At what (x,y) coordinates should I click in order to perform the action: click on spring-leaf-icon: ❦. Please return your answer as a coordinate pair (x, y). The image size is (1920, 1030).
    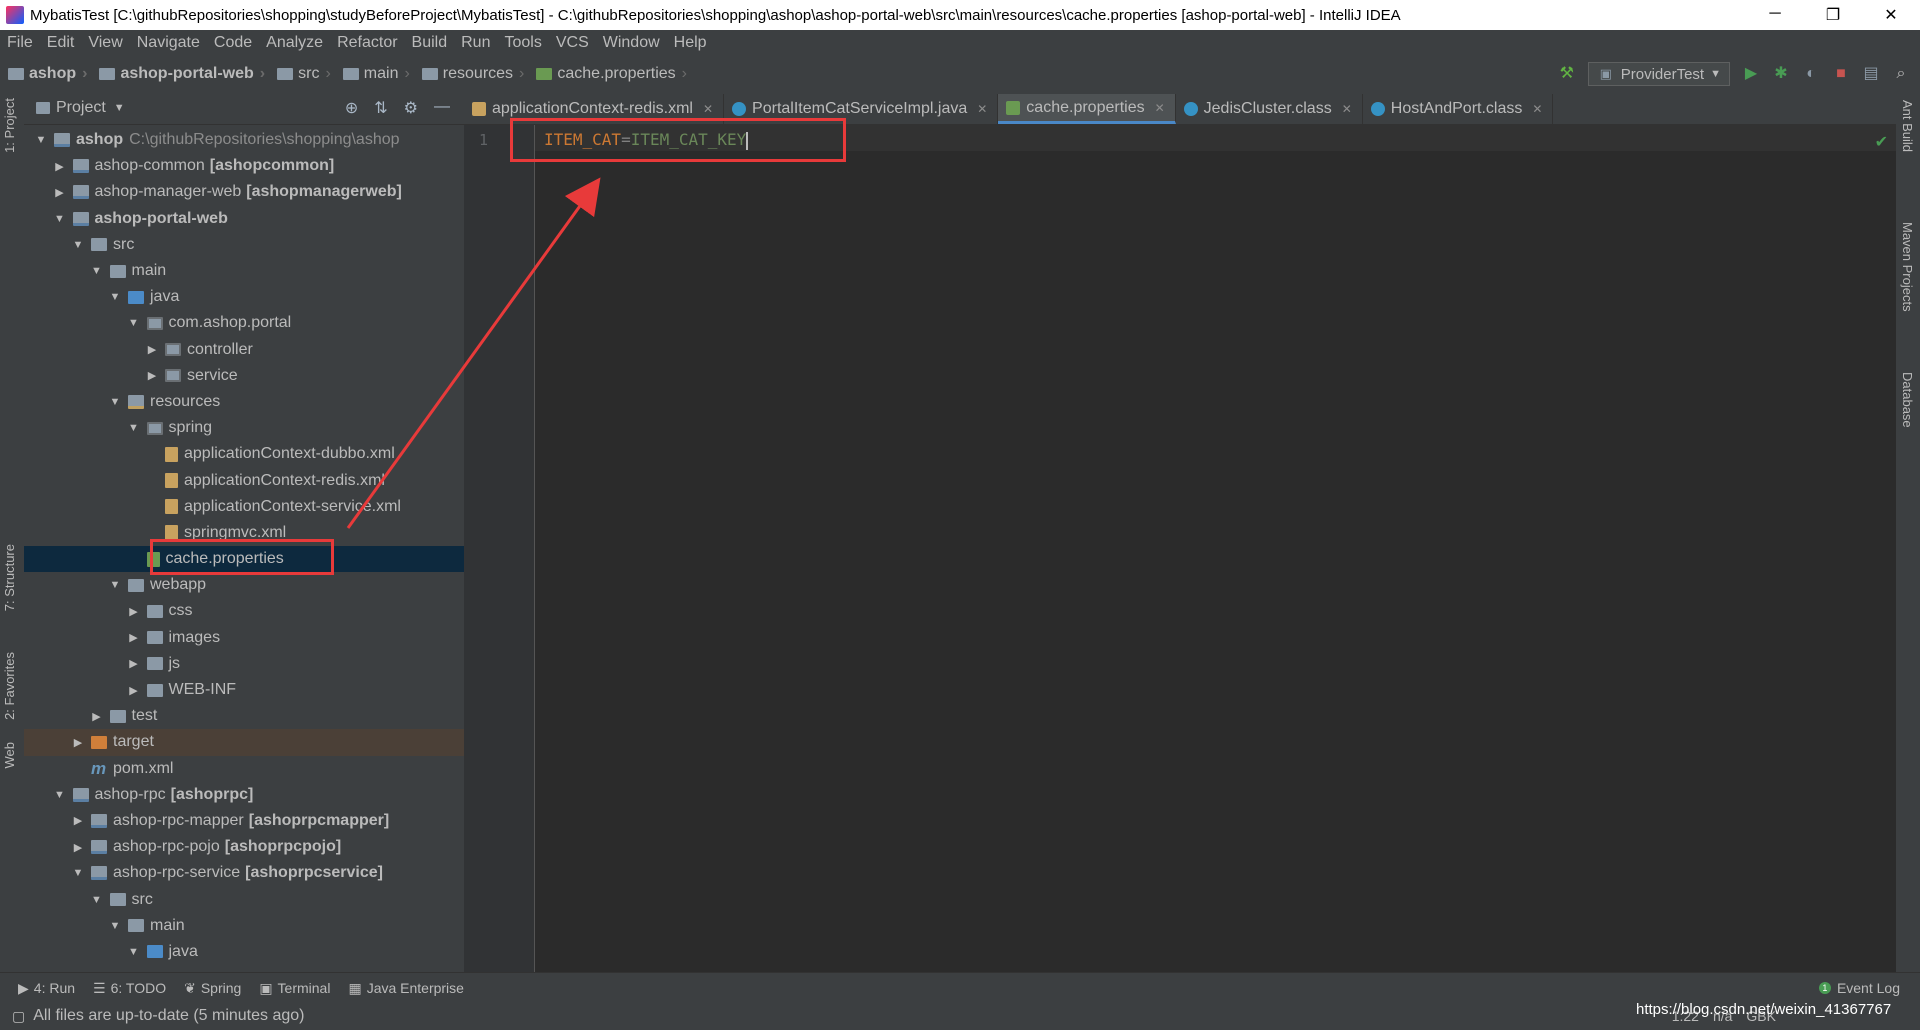
    Looking at the image, I should click on (190, 987).